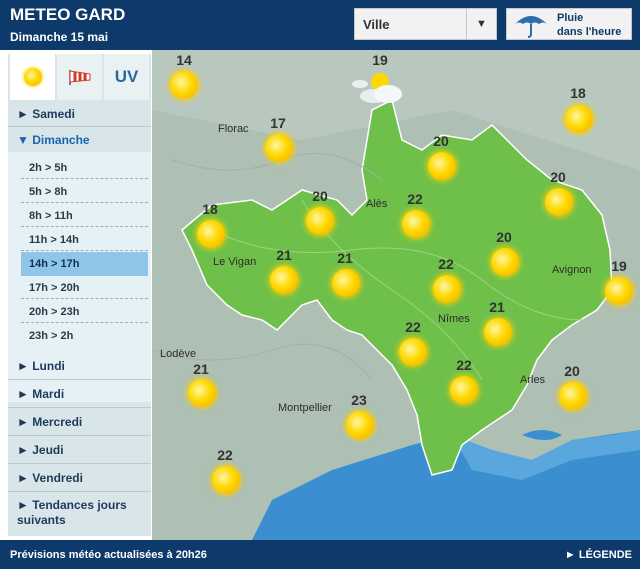 This screenshot has height=569, width=640. I want to click on temp-label: 17, so click(278, 123).